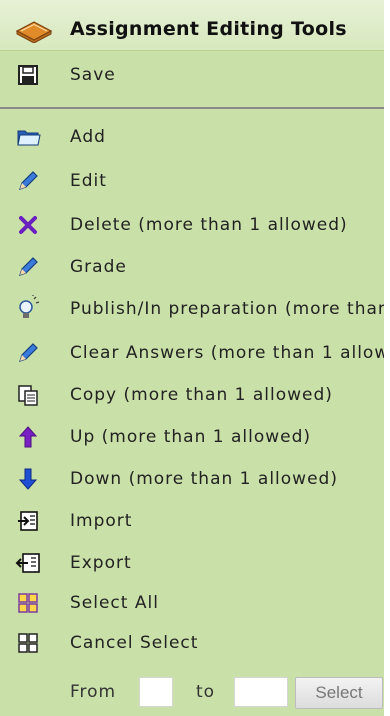 The height and width of the screenshot is (716, 390). What do you see at coordinates (28, 395) in the screenshot?
I see `copy-icon` at bounding box center [28, 395].